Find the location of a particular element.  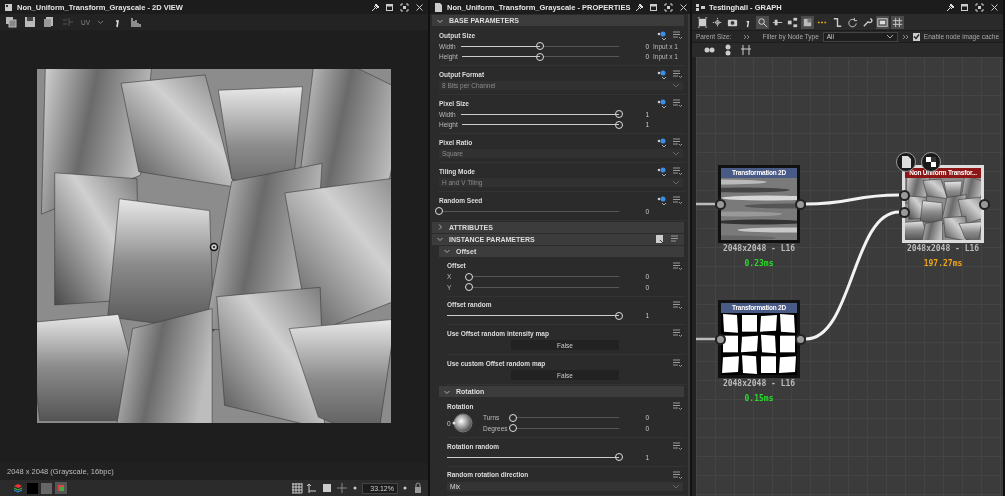

search-icon is located at coordinates (762, 22).